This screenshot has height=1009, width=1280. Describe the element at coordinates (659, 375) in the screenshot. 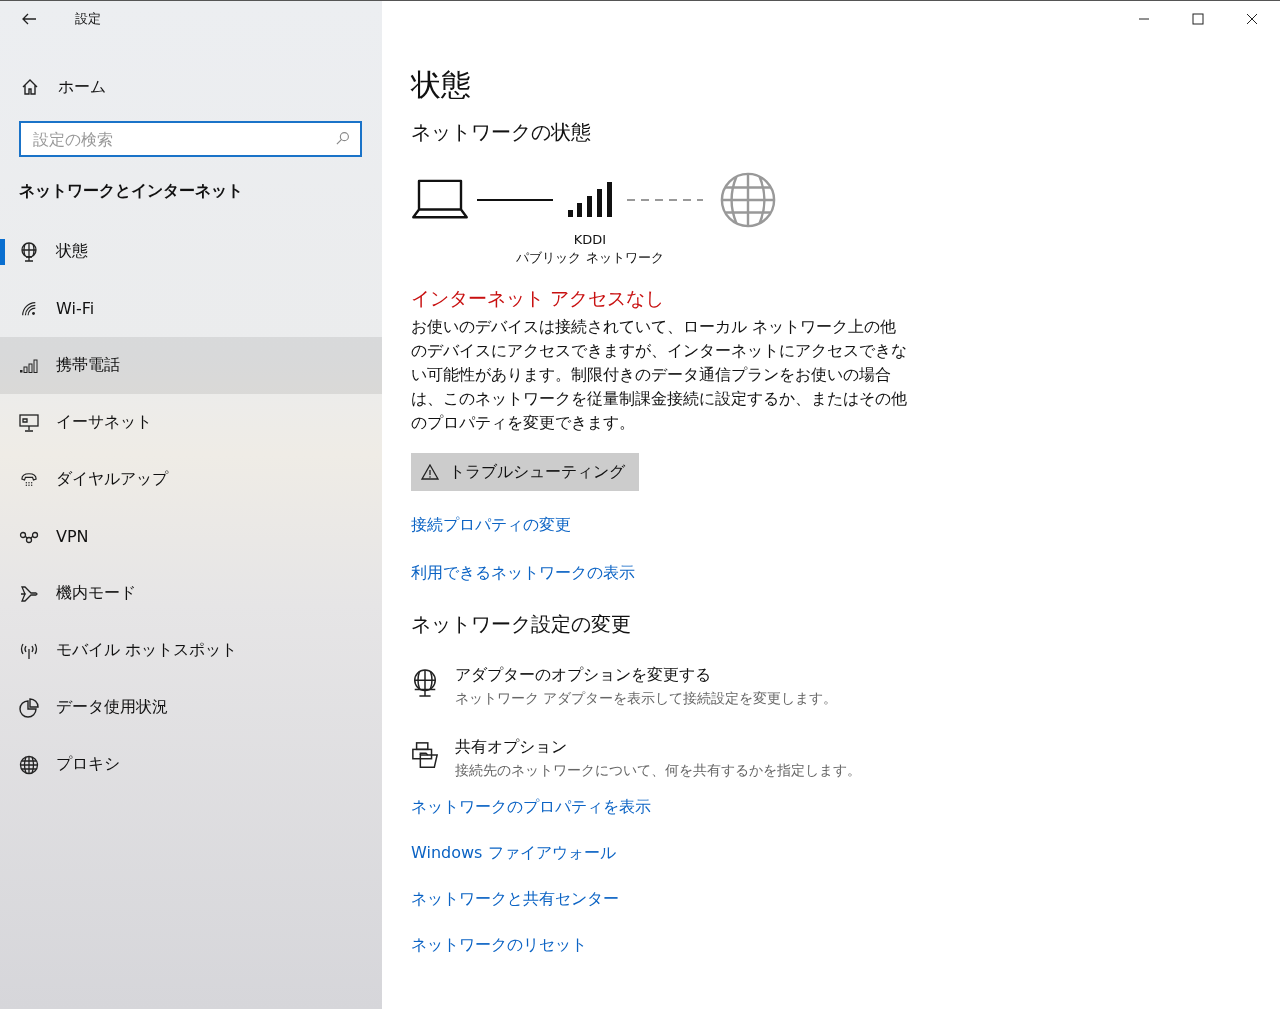

I see `status-description: お使いのデバイスは接続されていて、ローカル ネットワーク上の他のデバイスにアクセスできますが、インターネットにアクセスできない可能性があります。制限付きのデータ通信プランをお使いの場合は、このネットワークを従量制課金接続に設定するか、またはその他のプロパティを変更できます。` at that location.